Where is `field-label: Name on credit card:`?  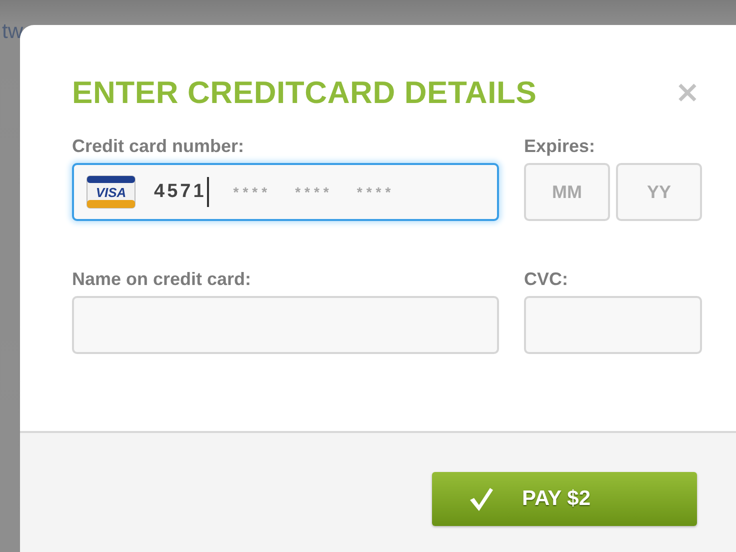 field-label: Name on credit card: is located at coordinates (162, 279).